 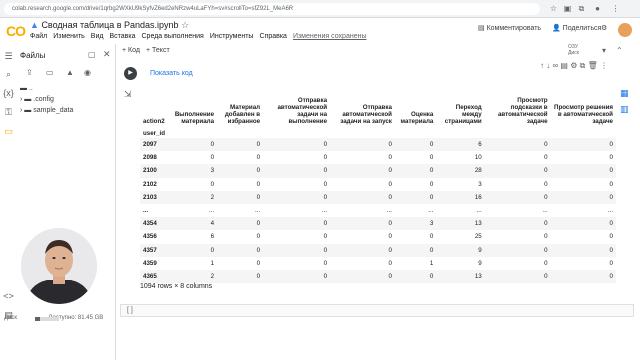 What do you see at coordinates (50, 72) in the screenshot?
I see `new-folder-icon: ▭` at bounding box center [50, 72].